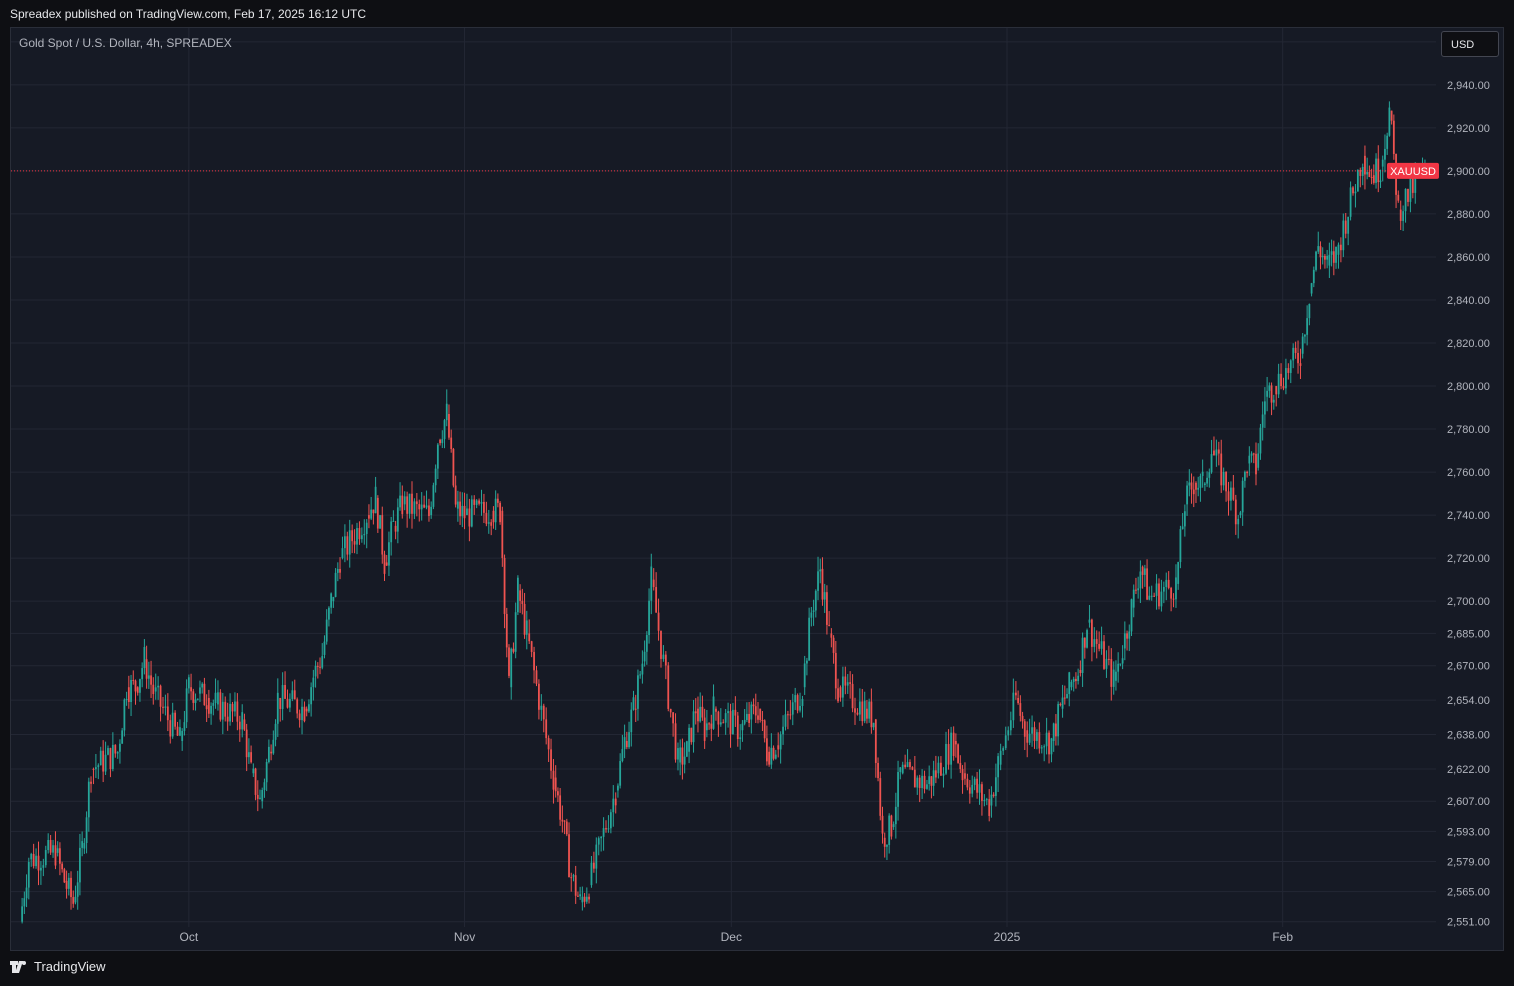 The width and height of the screenshot is (1514, 986). I want to click on tradingview-brand: TradingView, so click(58, 966).